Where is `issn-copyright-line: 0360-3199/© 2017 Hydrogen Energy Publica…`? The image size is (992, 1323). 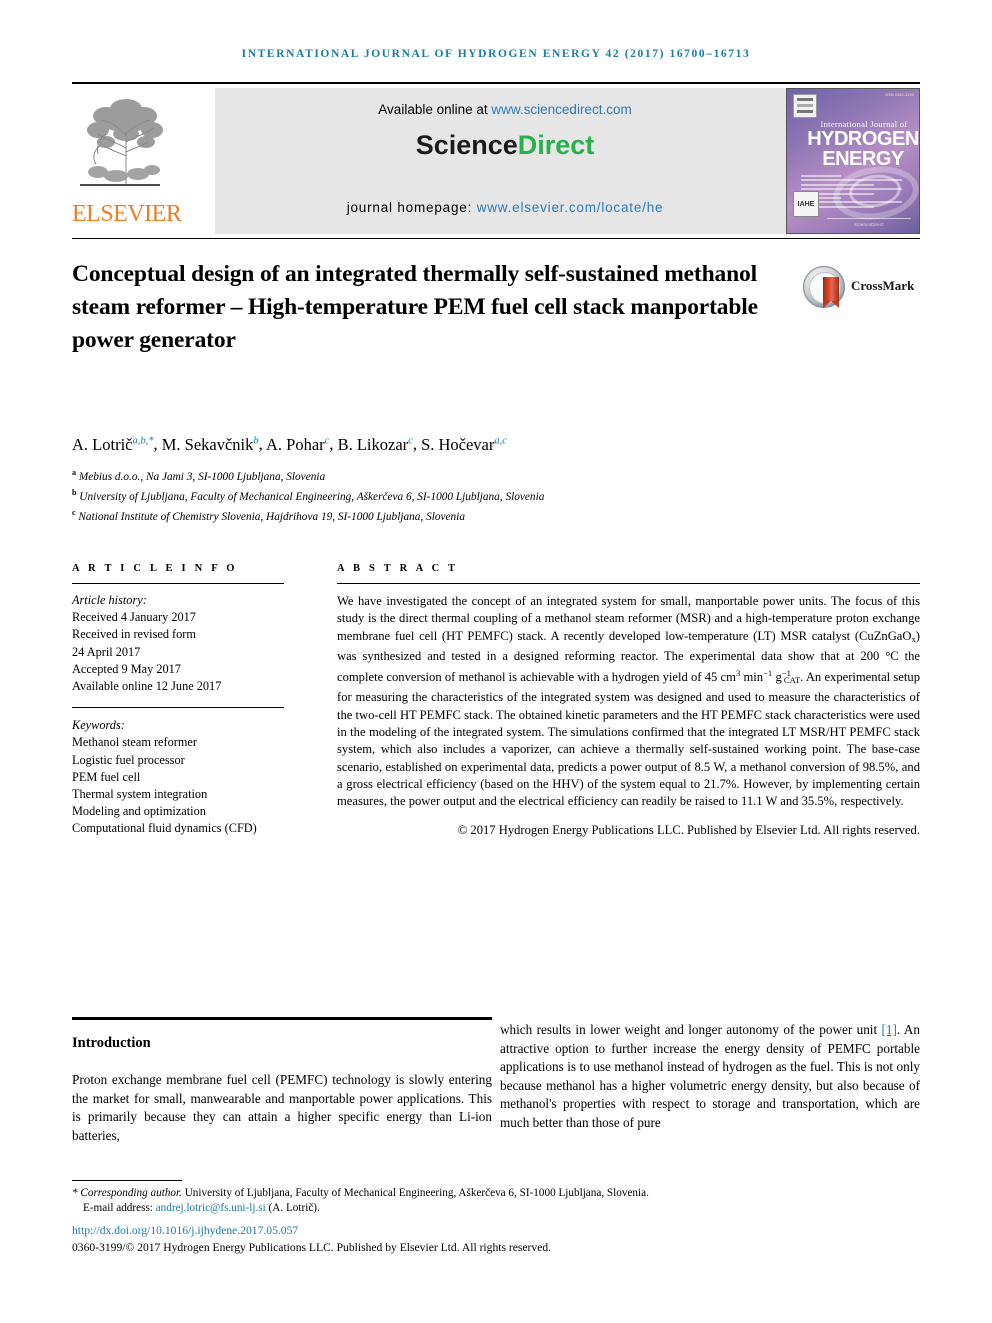
issn-copyright-line: 0360-3199/© 2017 Hydrogen Energy Publica… is located at coordinates (312, 1247).